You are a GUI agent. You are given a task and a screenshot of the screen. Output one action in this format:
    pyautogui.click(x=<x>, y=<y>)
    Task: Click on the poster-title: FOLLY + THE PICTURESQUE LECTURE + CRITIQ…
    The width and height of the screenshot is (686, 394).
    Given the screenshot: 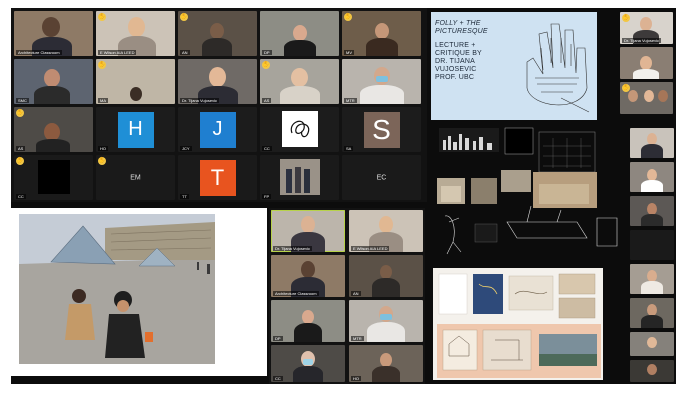 What is the action you would take?
    pyautogui.click(x=461, y=50)
    